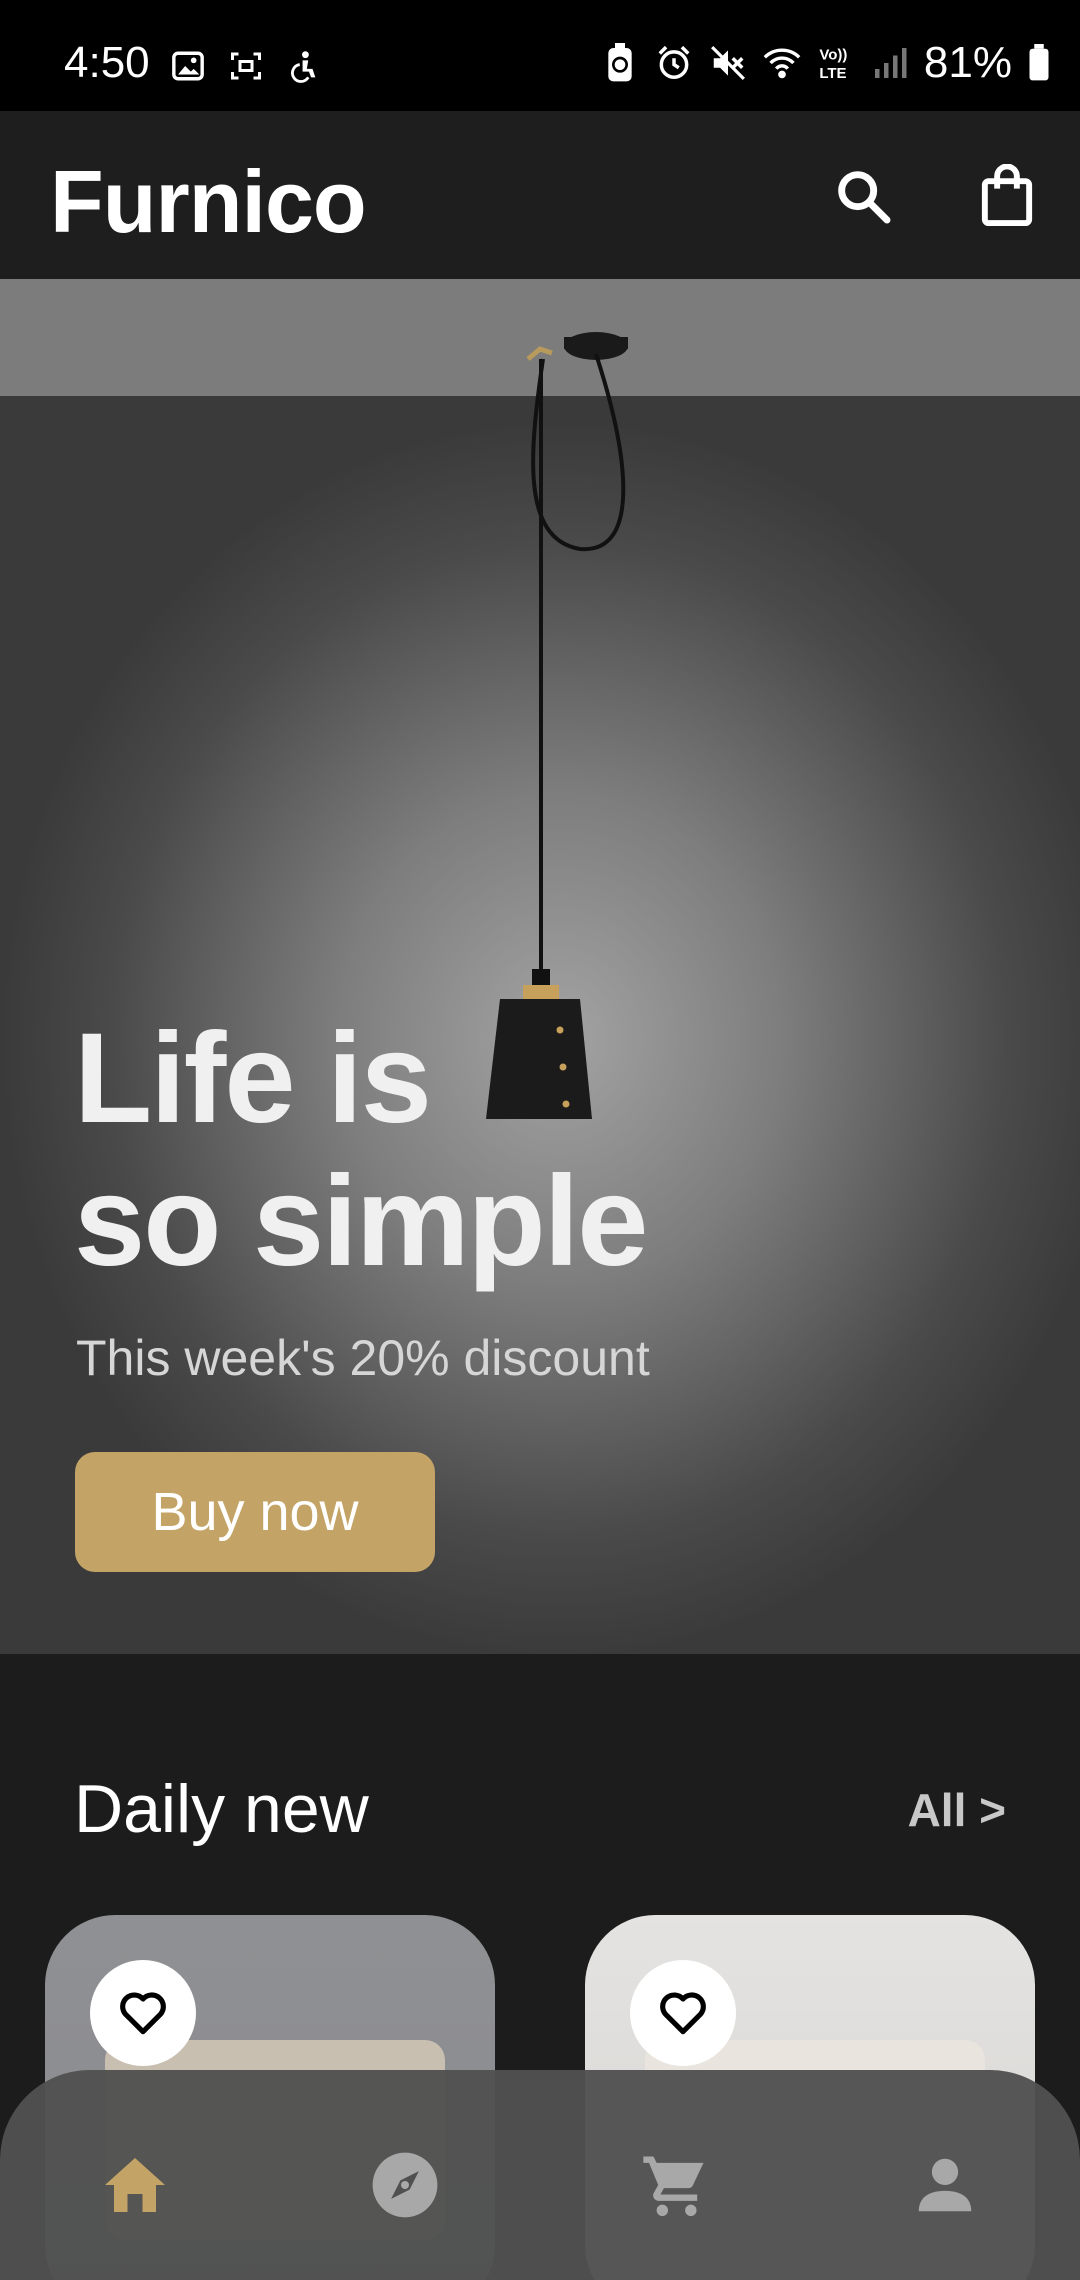 The height and width of the screenshot is (2280, 1080). What do you see at coordinates (540, 2175) in the screenshot?
I see `bottom-navigation` at bounding box center [540, 2175].